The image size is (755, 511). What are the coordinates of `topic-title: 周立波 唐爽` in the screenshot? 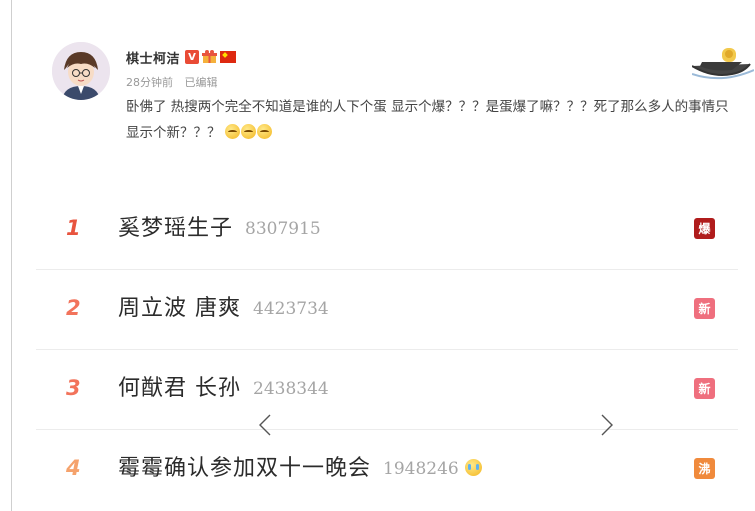 It's located at (179, 308).